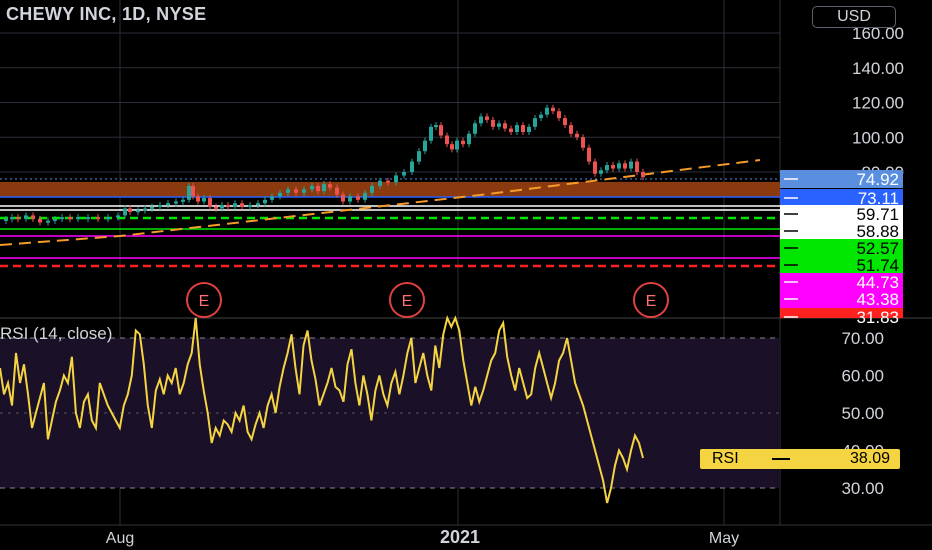 This screenshot has height=550, width=932. What do you see at coordinates (106, 14) in the screenshot?
I see `symbol-title: CHEWY INC, 1D, NYSE` at bounding box center [106, 14].